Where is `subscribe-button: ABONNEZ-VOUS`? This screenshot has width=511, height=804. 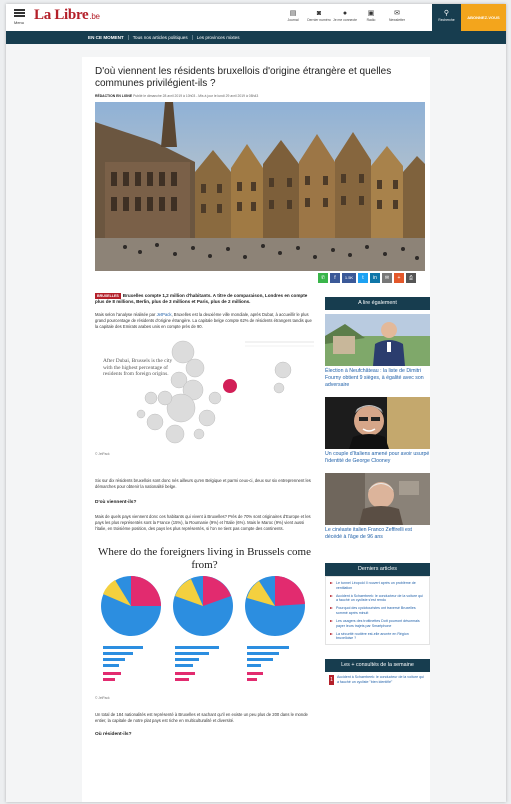 subscribe-button: ABONNEZ-VOUS is located at coordinates (483, 17).